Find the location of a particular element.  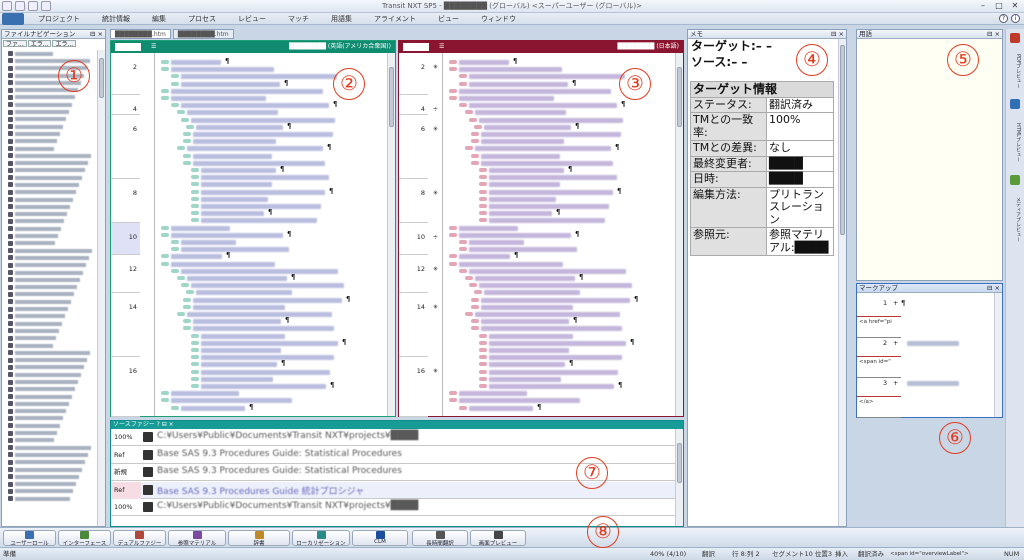

markup-row: 2 + is located at coordinates (879, 347).